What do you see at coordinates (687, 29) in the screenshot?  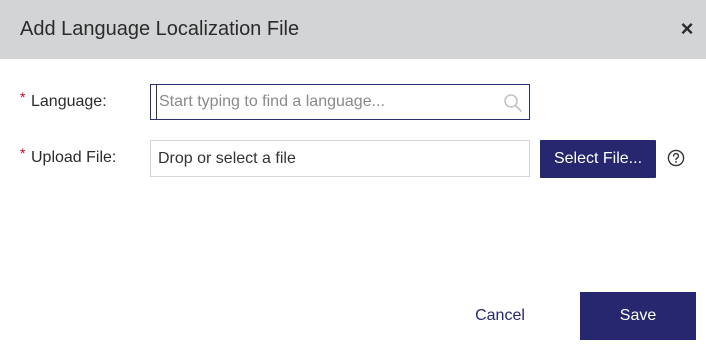 I see `close-button: ×` at bounding box center [687, 29].